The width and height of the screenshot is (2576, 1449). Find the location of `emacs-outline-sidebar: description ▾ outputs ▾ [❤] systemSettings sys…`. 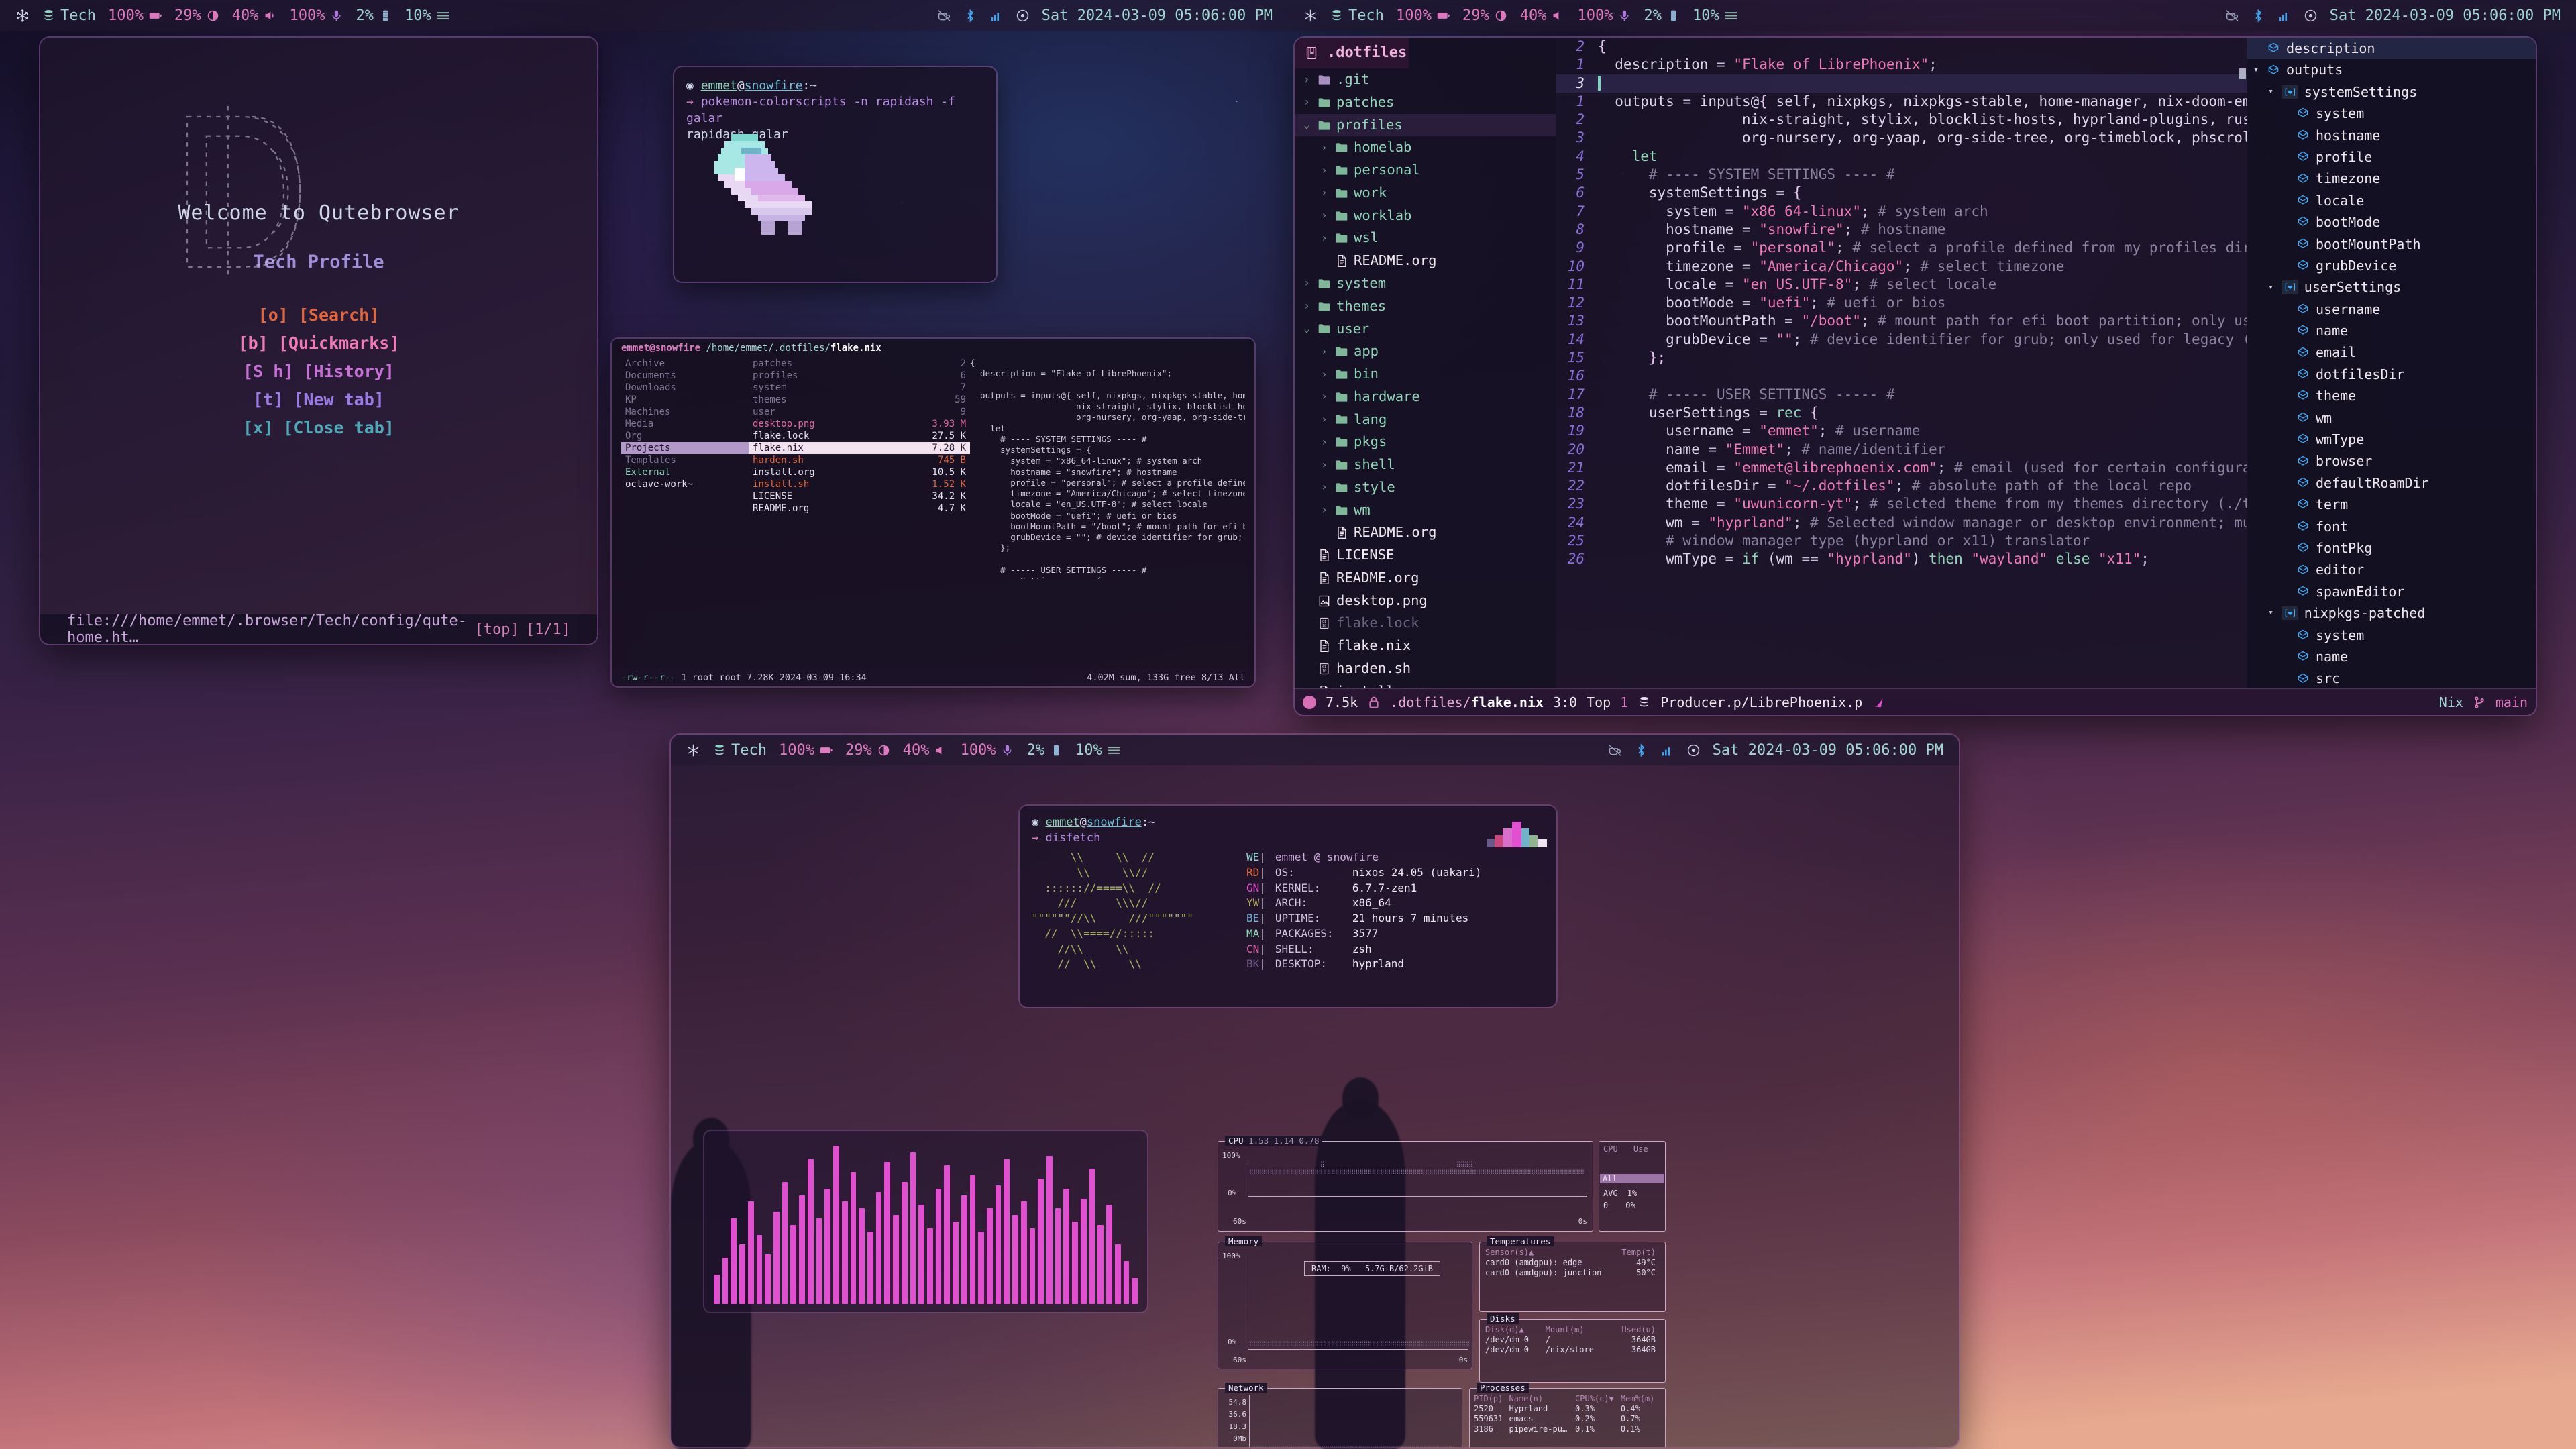

emacs-outline-sidebar: description ▾ outputs ▾ [❤] systemSettings sys… is located at coordinates (2391, 363).